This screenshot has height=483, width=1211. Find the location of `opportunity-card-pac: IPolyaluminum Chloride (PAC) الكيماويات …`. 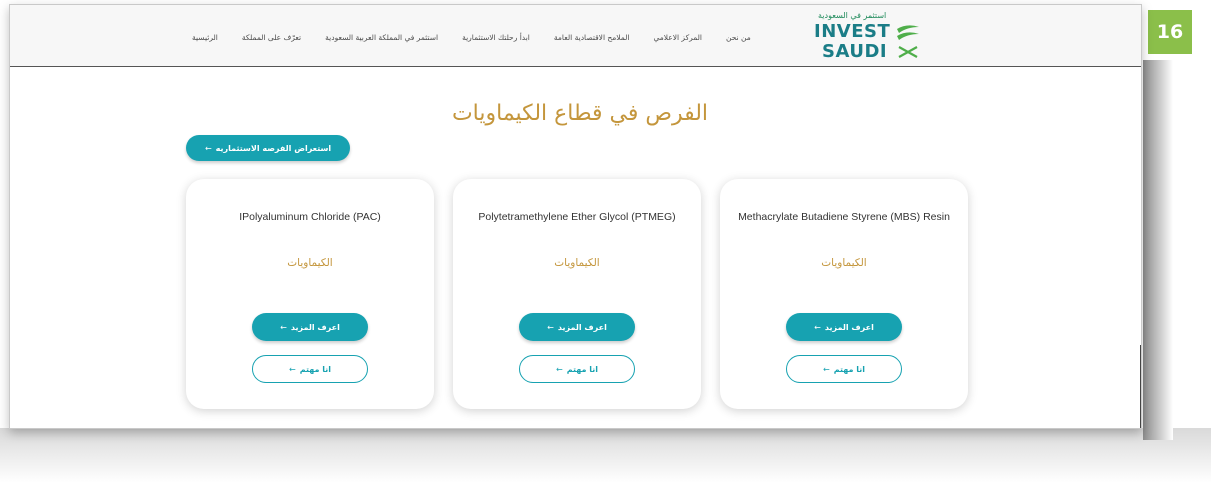

opportunity-card-pac: IPolyaluminum Chloride (PAC) الكيماويات … is located at coordinates (310, 294).